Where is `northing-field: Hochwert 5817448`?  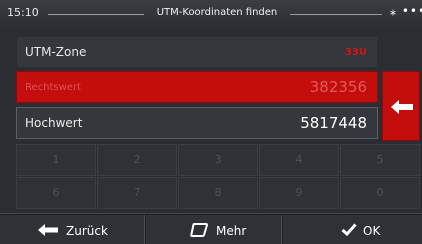 northing-field: Hochwert 5817448 is located at coordinates (197, 123).